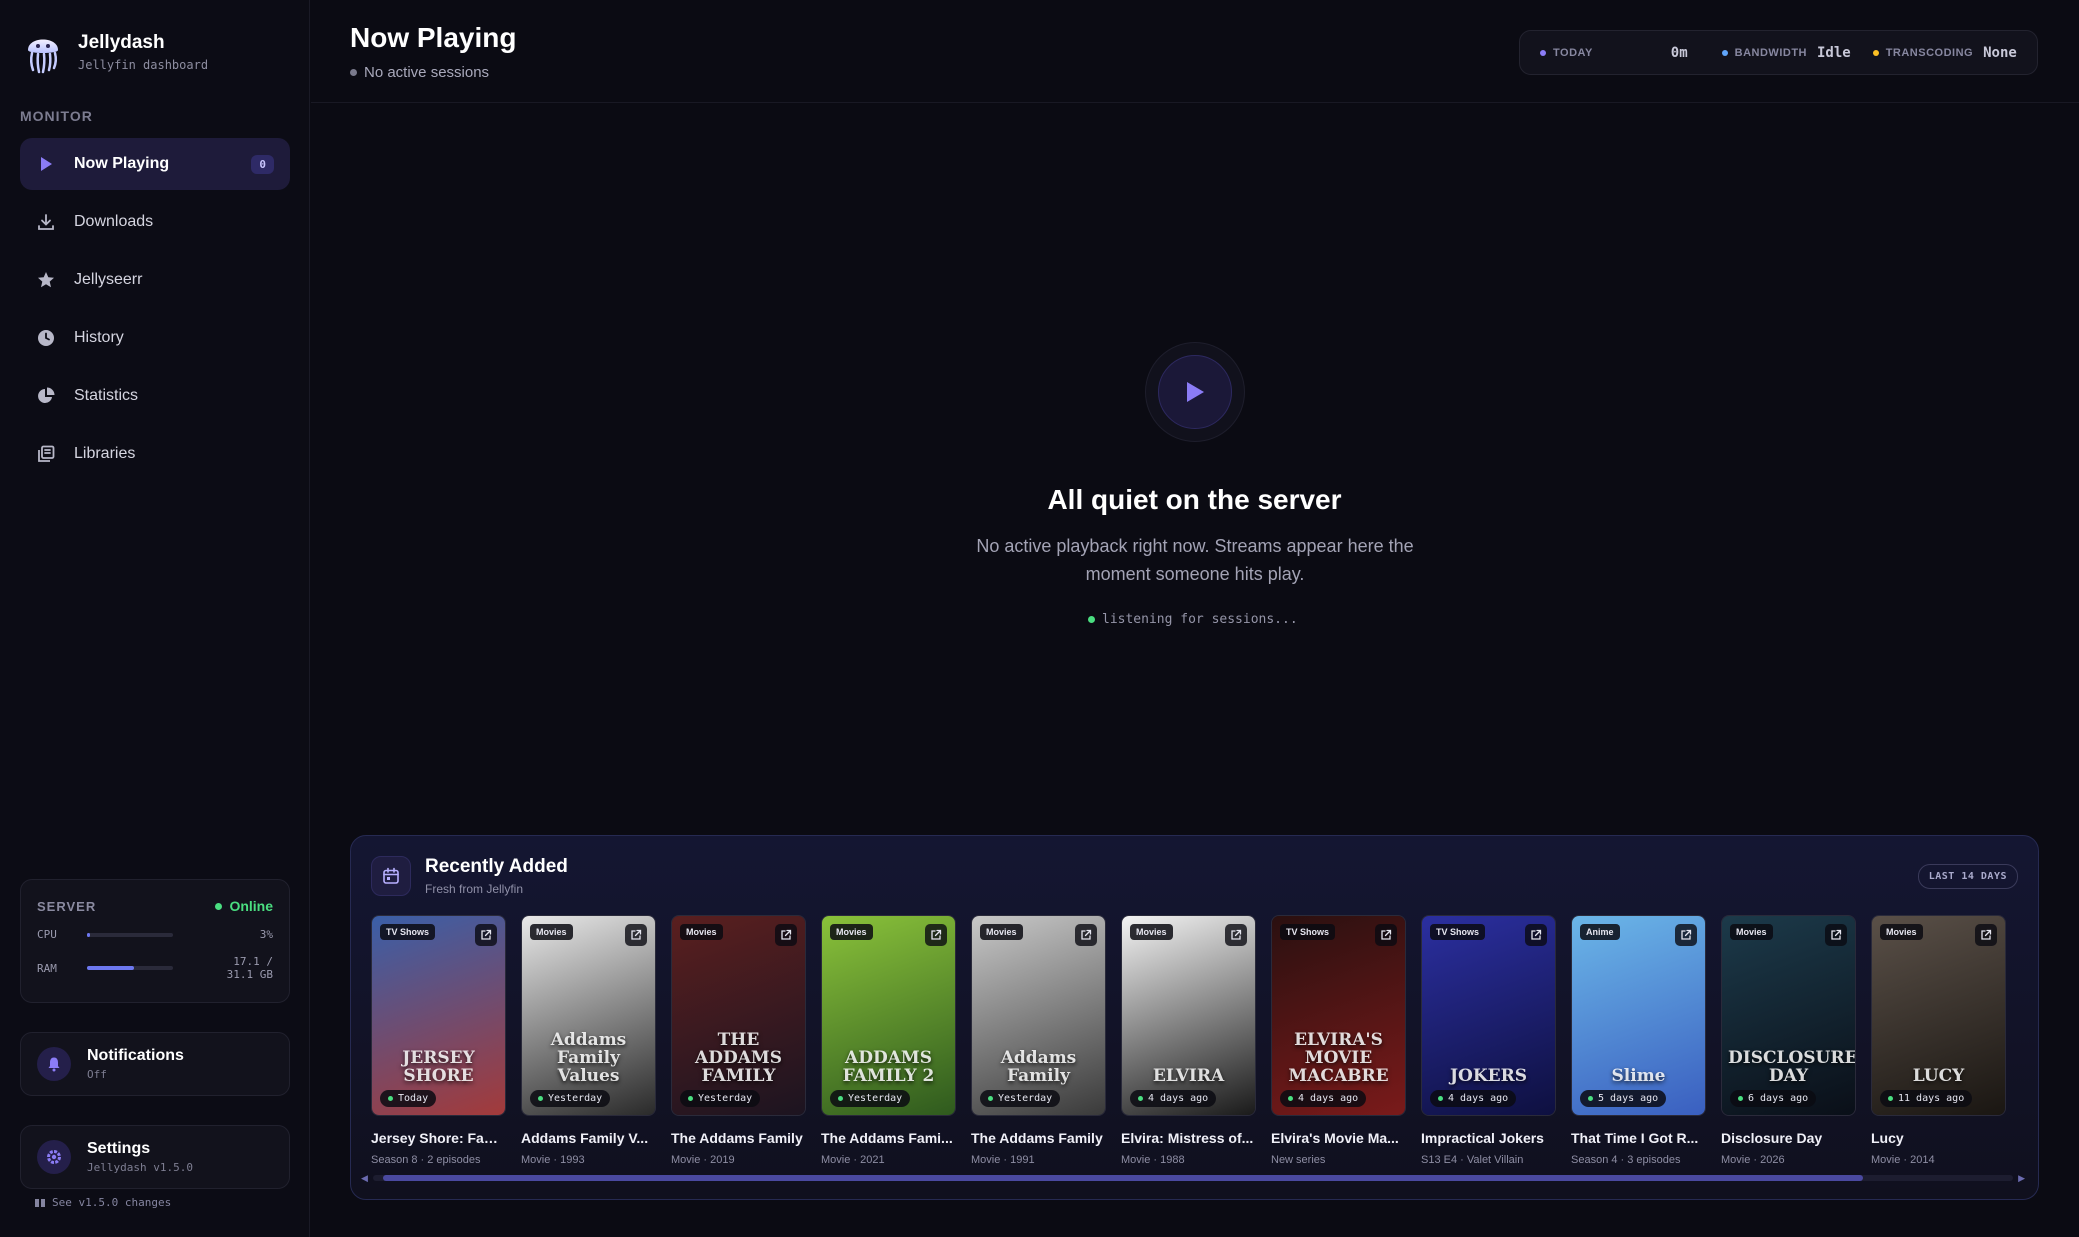 Image resolution: width=2079 pixels, height=1237 pixels. I want to click on star-icon, so click(46, 280).